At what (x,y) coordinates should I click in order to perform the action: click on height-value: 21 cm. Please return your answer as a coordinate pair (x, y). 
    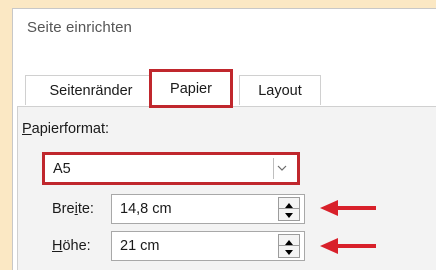
    Looking at the image, I should click on (140, 246).